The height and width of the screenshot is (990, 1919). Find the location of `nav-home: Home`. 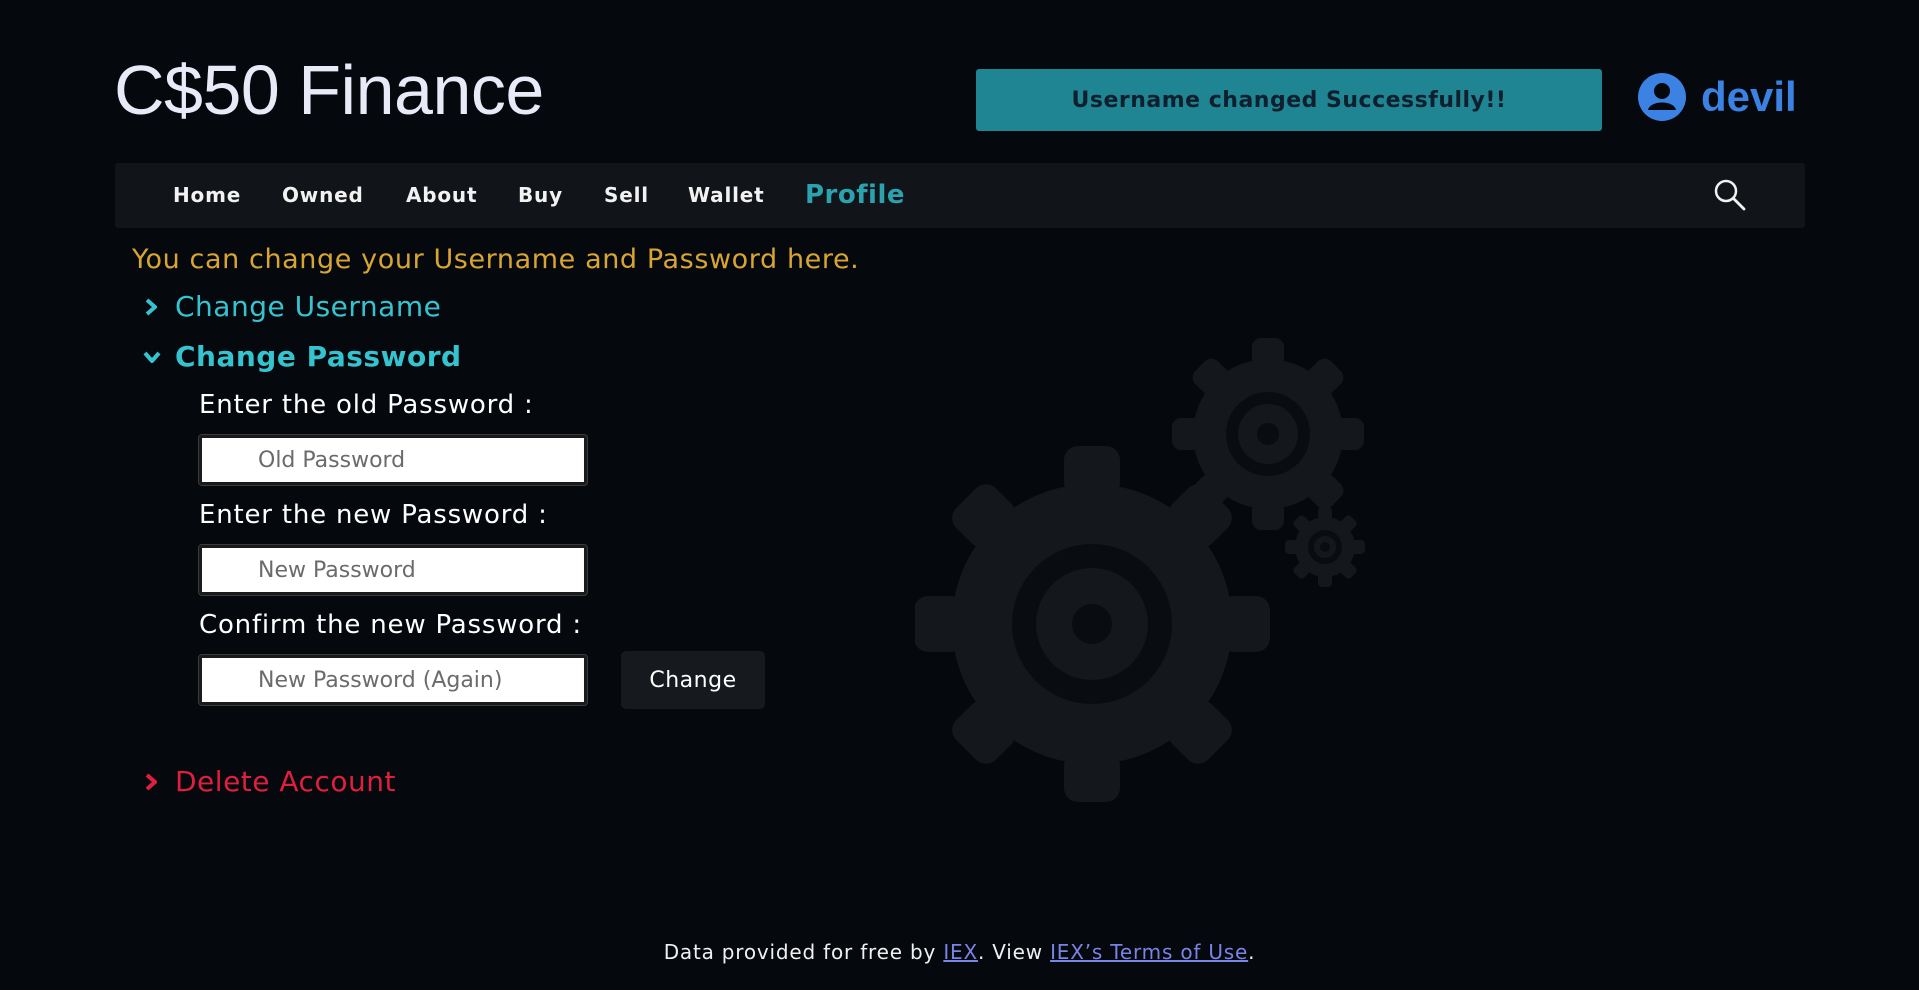

nav-home: Home is located at coordinates (207, 195).